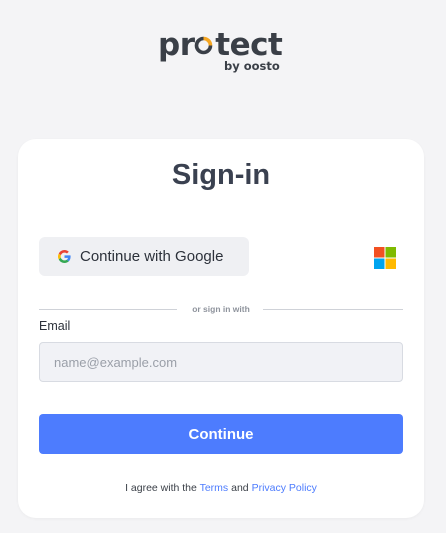 Image resolution: width=446 pixels, height=533 pixels. I want to click on continue-with-google-button: Continue with Google, so click(144, 256).